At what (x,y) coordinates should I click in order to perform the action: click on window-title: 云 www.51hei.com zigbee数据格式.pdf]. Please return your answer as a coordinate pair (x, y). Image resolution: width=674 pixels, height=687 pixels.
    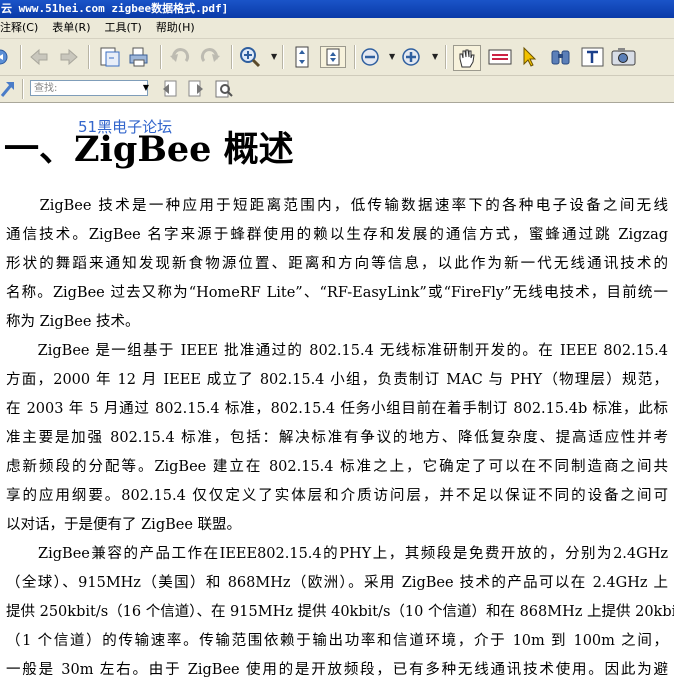
    Looking at the image, I should click on (115, 8).